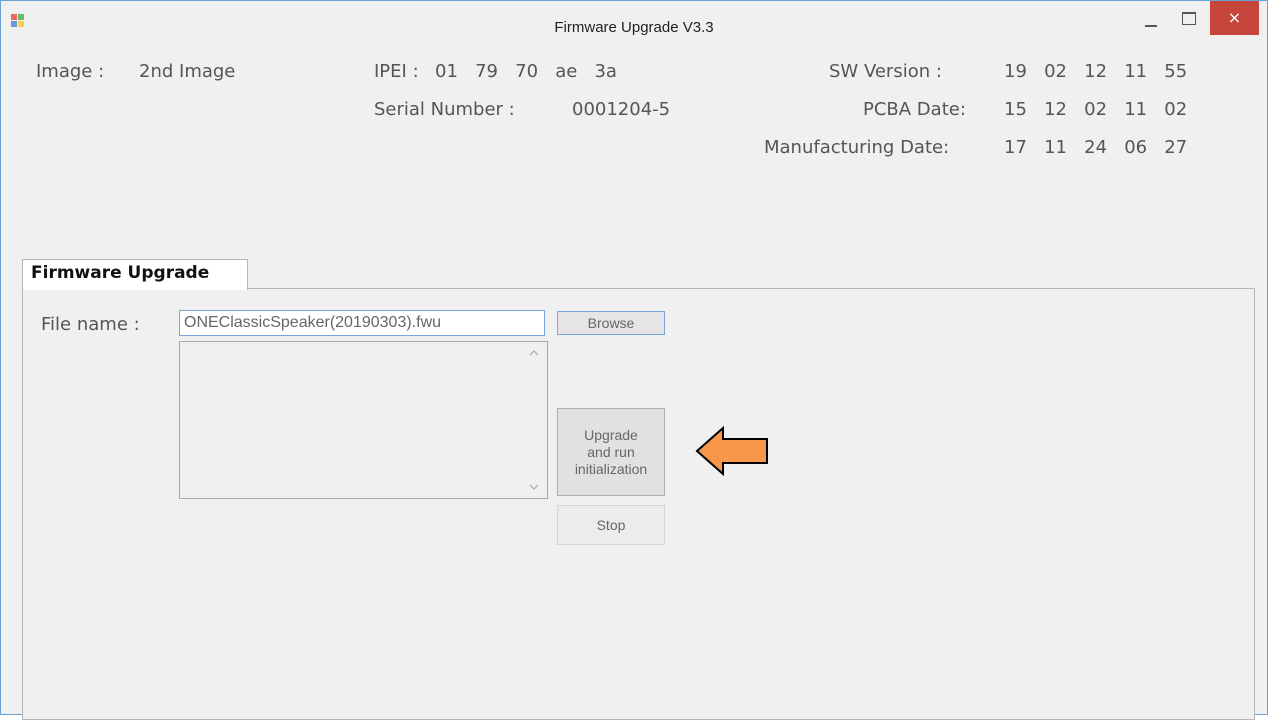 The width and height of the screenshot is (1268, 720). Describe the element at coordinates (634, 27) in the screenshot. I see `window-title: Firmware Upgrade V3.3` at that location.